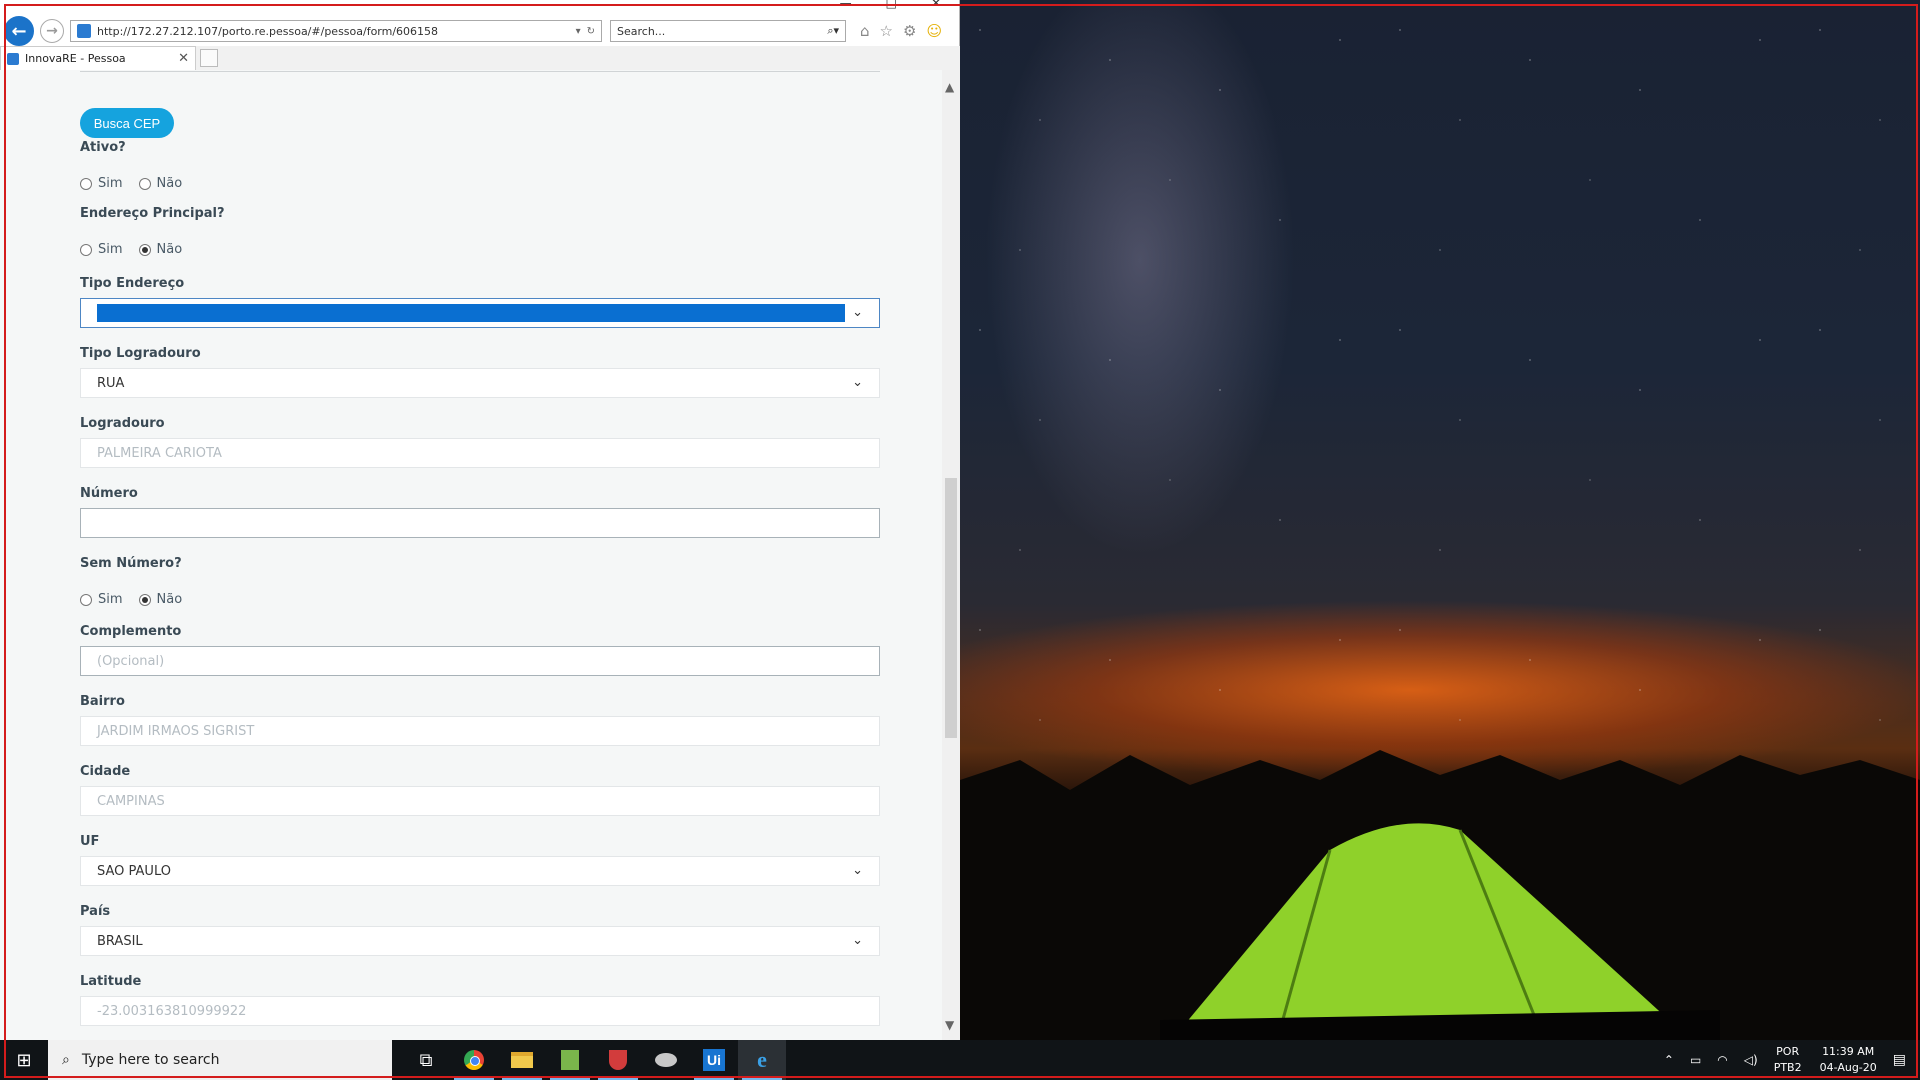 The image size is (1920, 1080). I want to click on uf-value: SAO PAULO, so click(134, 871).